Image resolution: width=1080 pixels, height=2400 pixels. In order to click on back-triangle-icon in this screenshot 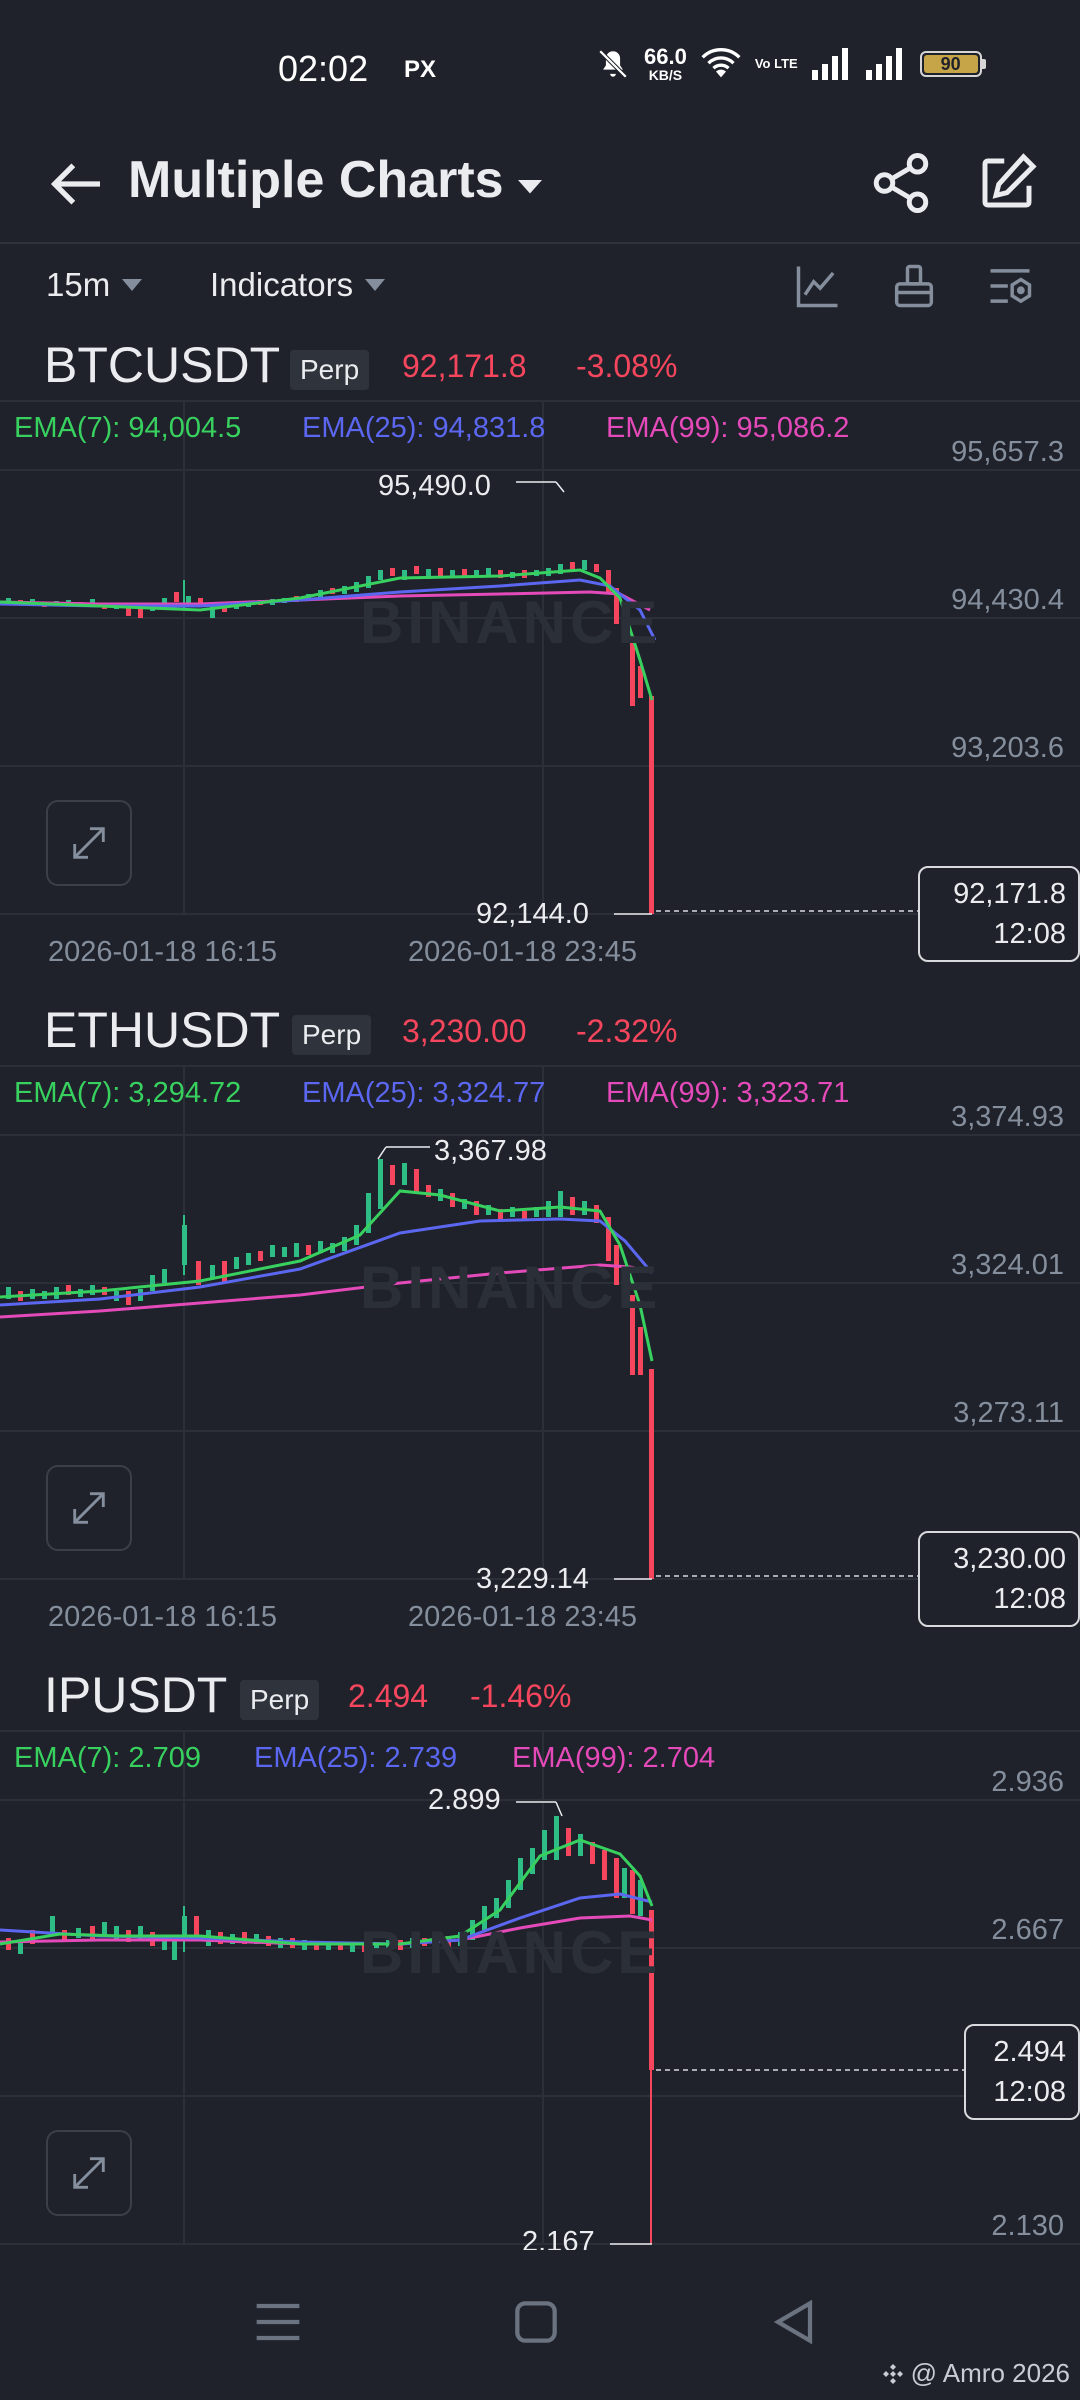, I will do `click(794, 2322)`.